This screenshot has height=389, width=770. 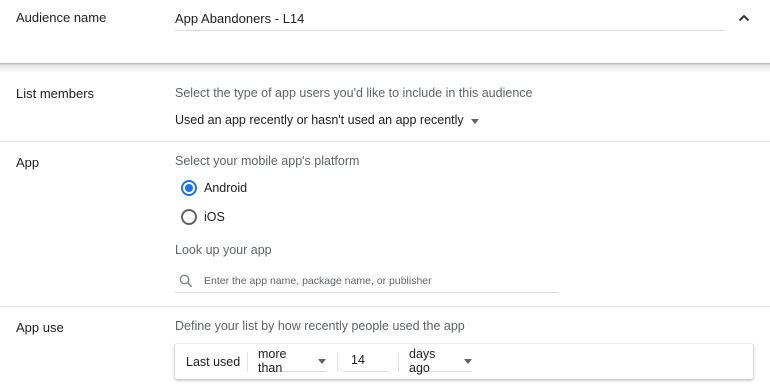 What do you see at coordinates (272, 360) in the screenshot?
I see `comparator-value: more than` at bounding box center [272, 360].